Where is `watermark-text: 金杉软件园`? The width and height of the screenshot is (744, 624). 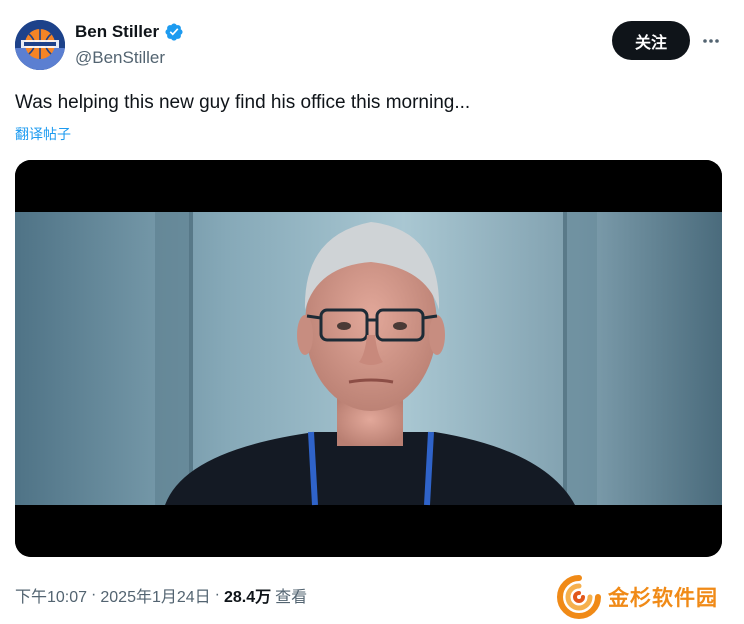
watermark-text: 金杉软件园 is located at coordinates (663, 598).